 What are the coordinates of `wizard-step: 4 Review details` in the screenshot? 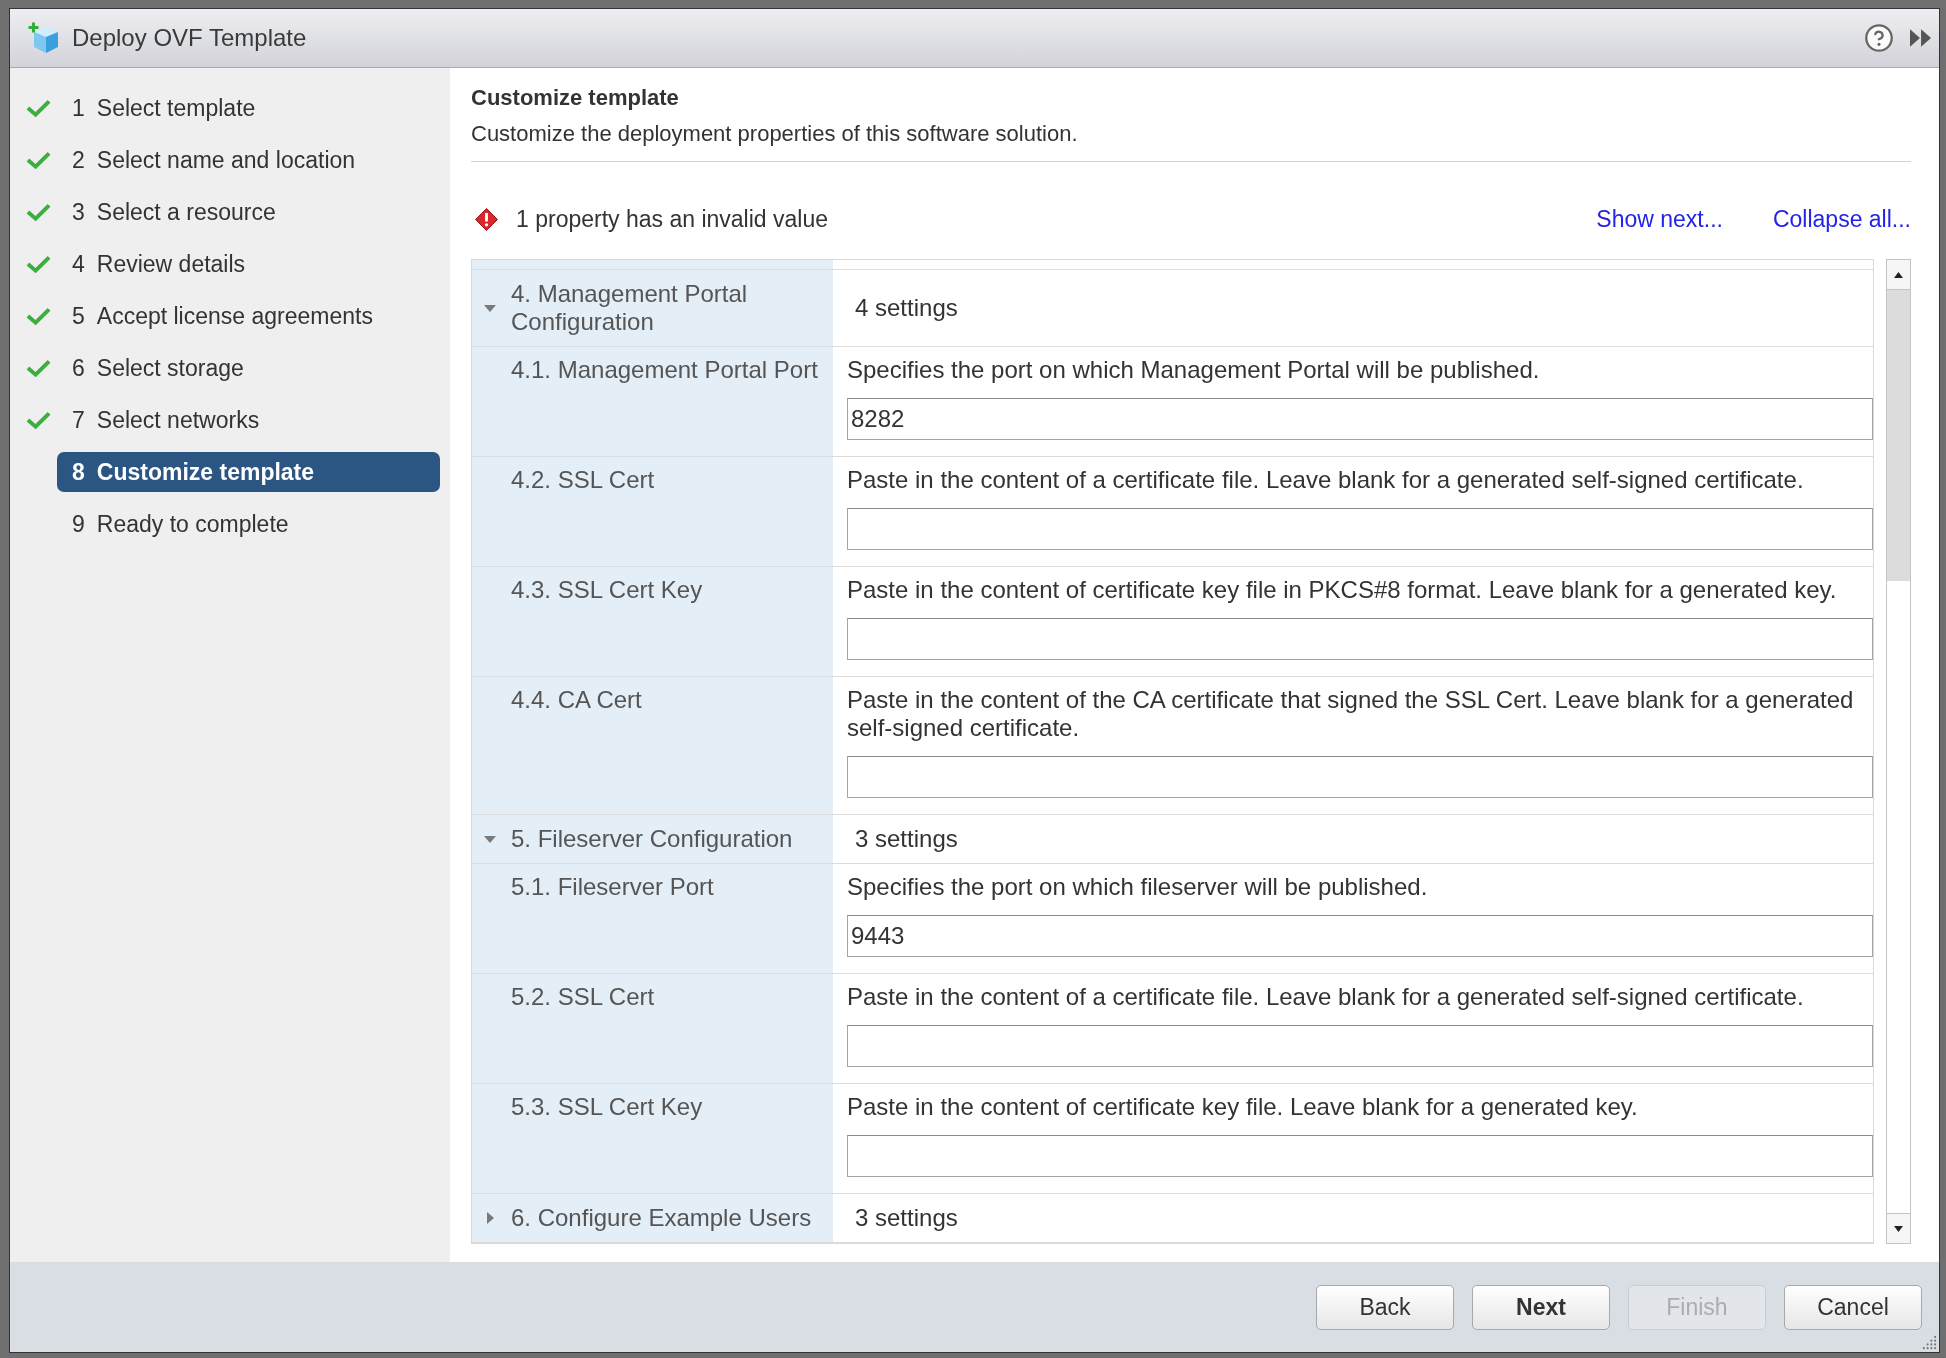 It's located at (248, 264).